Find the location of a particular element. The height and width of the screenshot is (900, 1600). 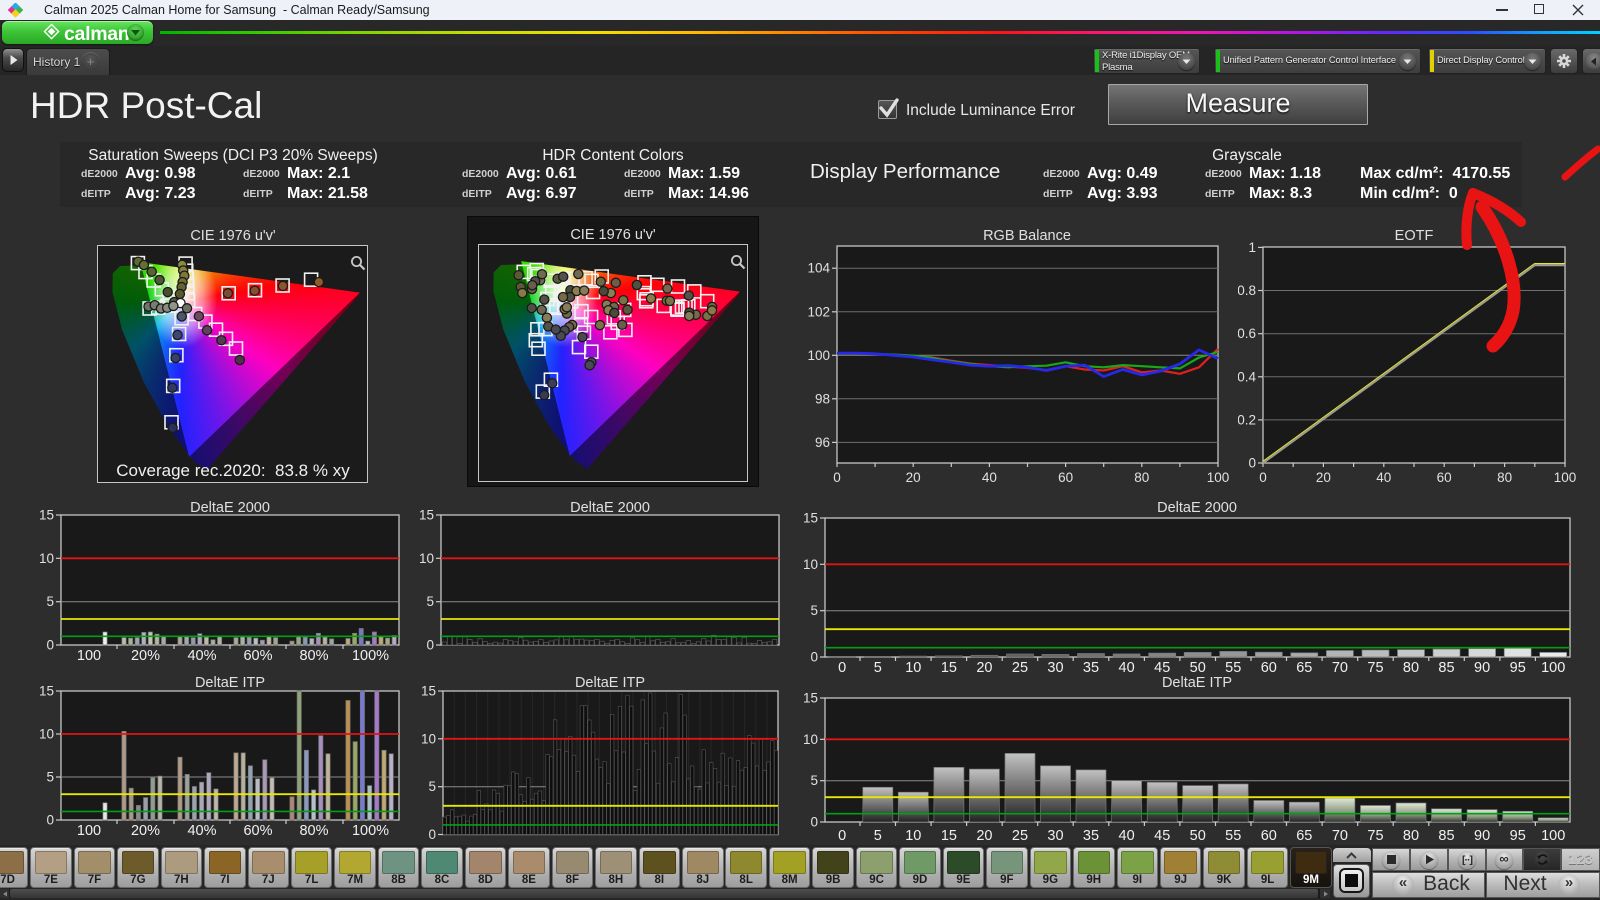

svg-text: 90 is located at coordinates (1482, 836).